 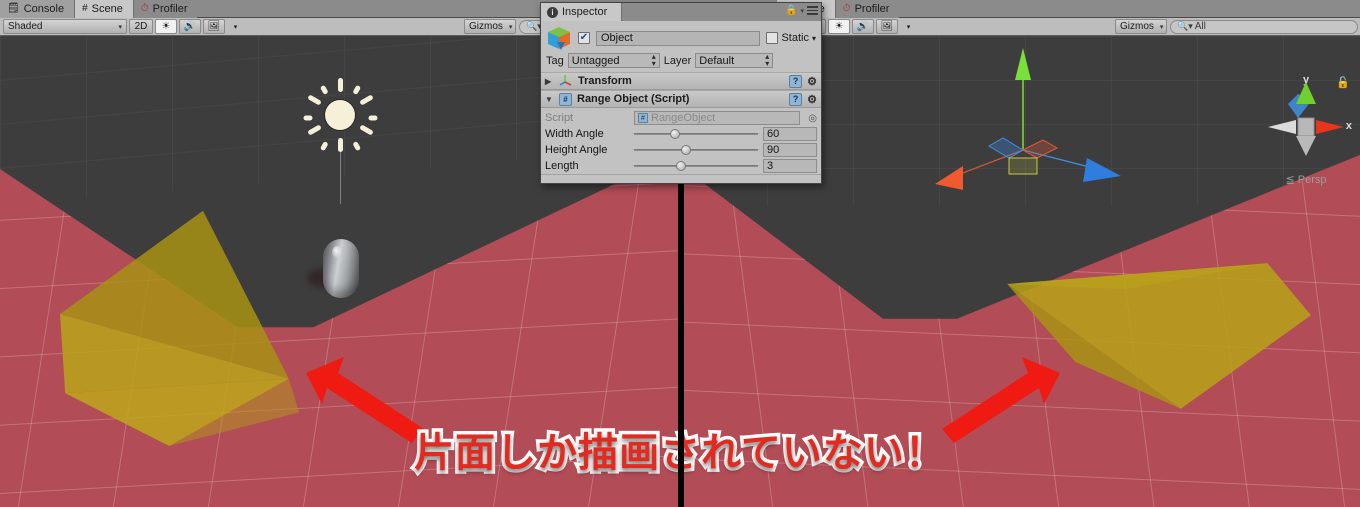 What do you see at coordinates (681, 81) in the screenshot?
I see `component-header-transform: ▶ Transform ? ⚙` at bounding box center [681, 81].